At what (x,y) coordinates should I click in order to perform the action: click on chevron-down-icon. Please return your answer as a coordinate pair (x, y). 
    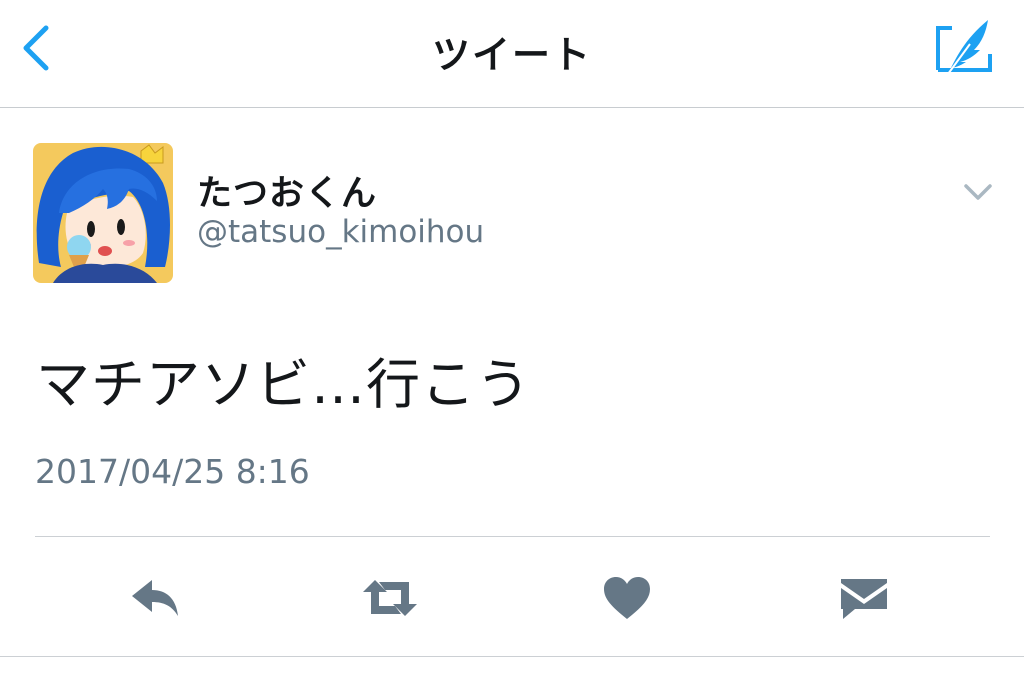
    Looking at the image, I should click on (978, 192).